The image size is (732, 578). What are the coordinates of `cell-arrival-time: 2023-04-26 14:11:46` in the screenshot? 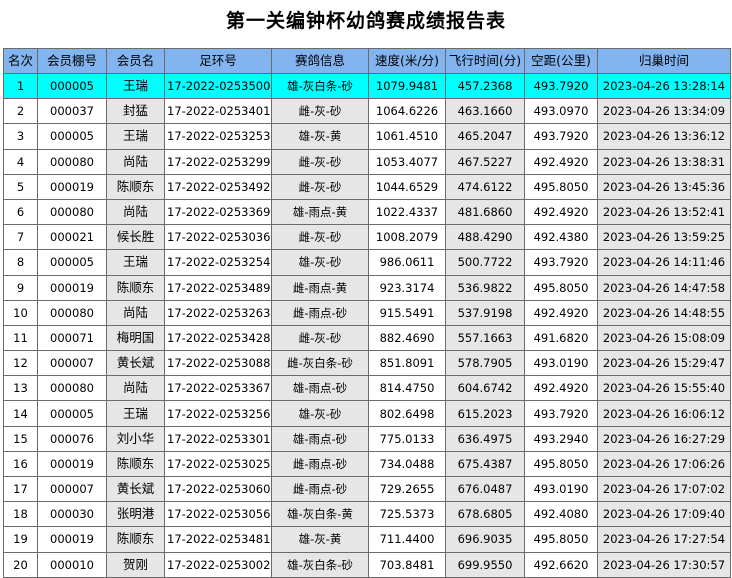 It's located at (664, 262).